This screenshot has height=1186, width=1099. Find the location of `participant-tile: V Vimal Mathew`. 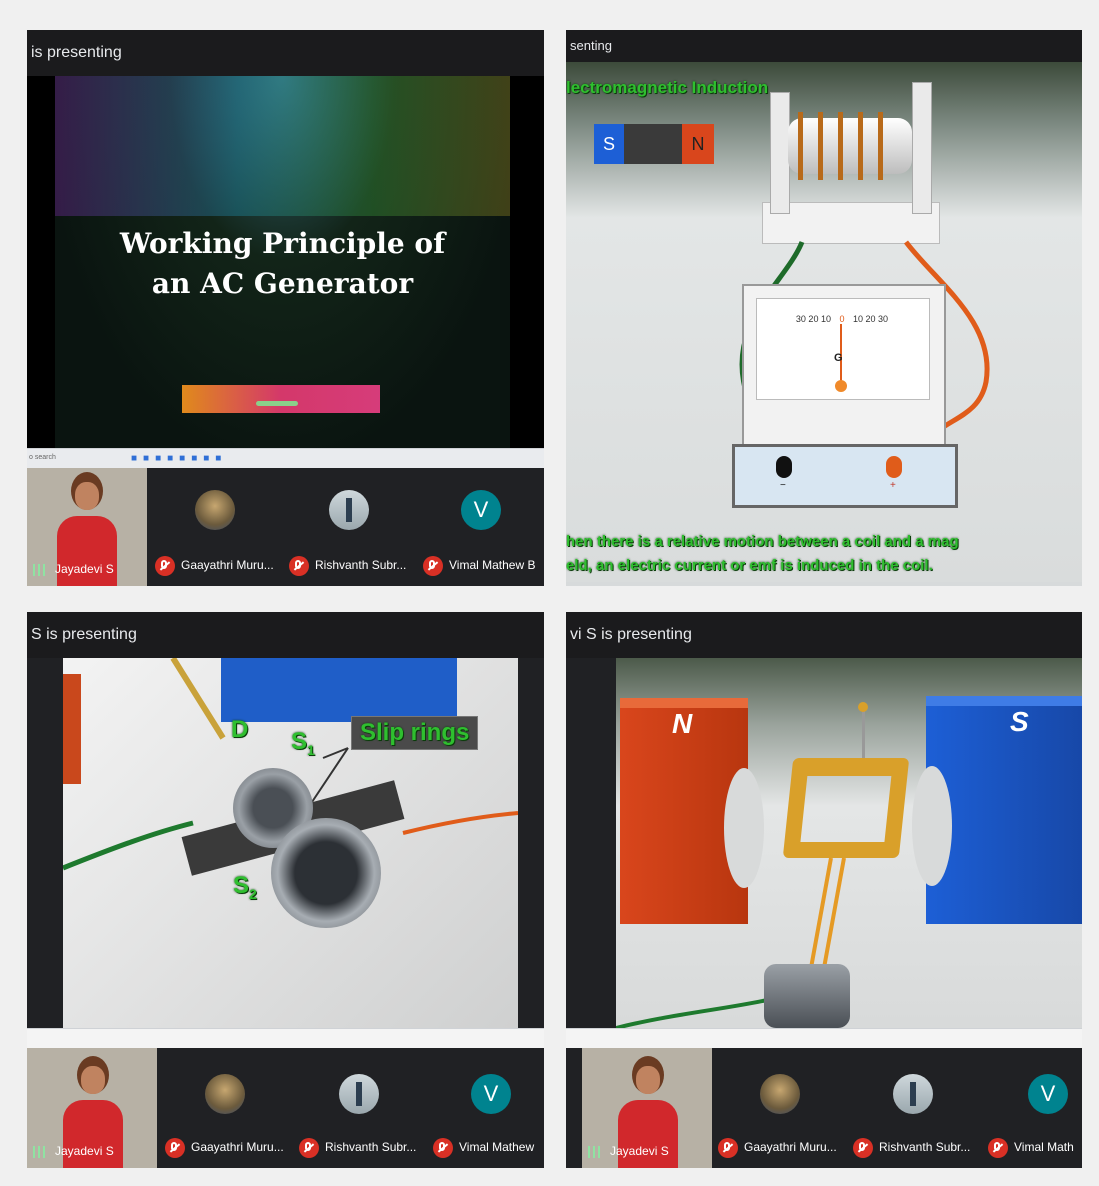

participant-tile: V Vimal Mathew is located at coordinates (488, 1108).